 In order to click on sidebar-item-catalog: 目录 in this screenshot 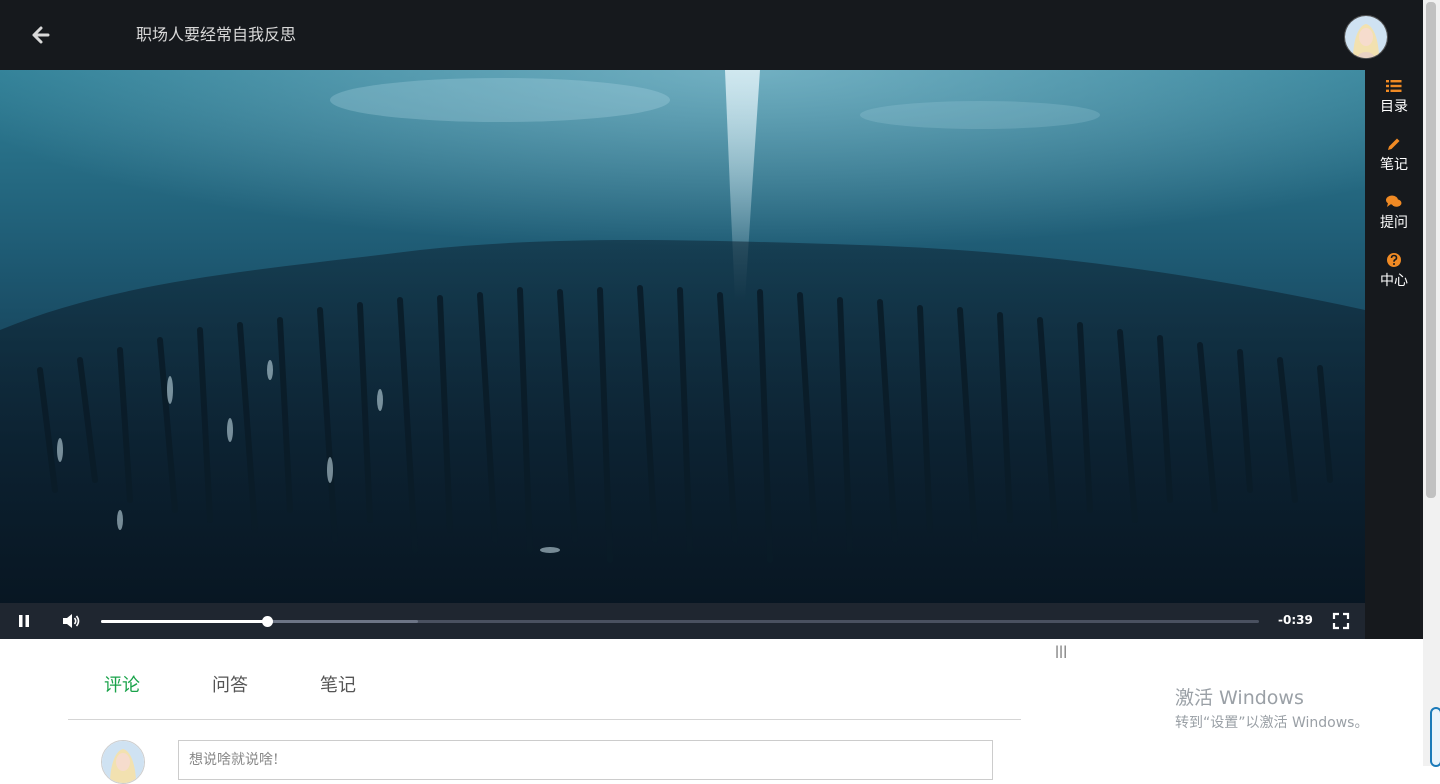, I will do `click(1394, 97)`.